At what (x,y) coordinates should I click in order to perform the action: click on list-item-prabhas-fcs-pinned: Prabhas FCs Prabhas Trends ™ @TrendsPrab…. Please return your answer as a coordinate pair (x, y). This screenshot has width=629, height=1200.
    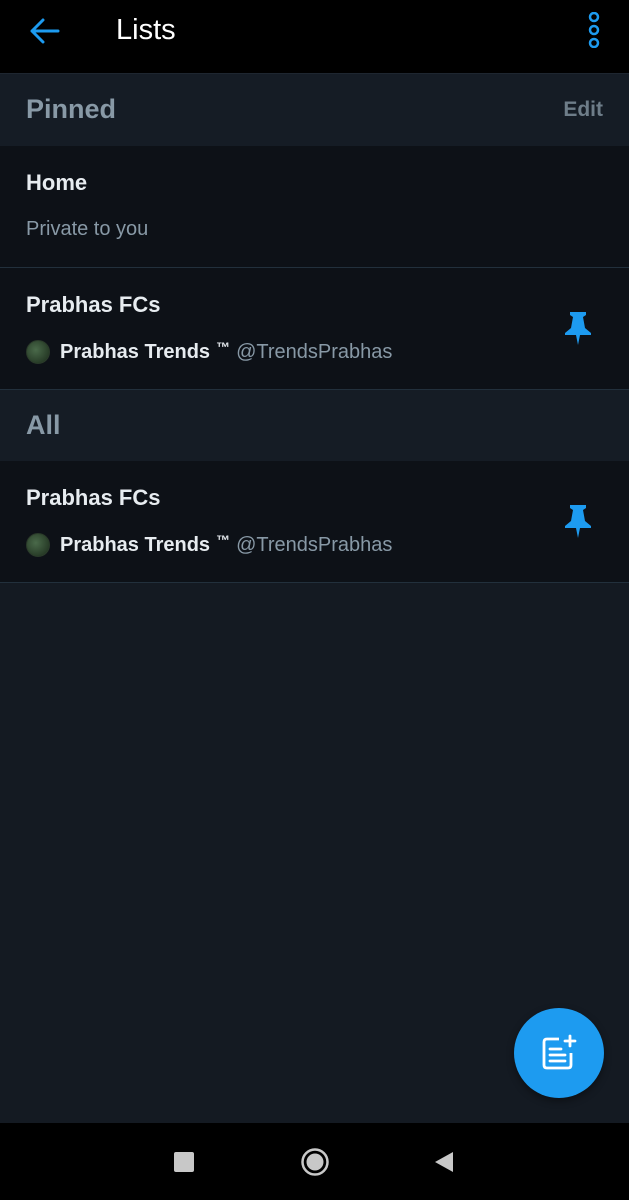
    Looking at the image, I should click on (314, 329).